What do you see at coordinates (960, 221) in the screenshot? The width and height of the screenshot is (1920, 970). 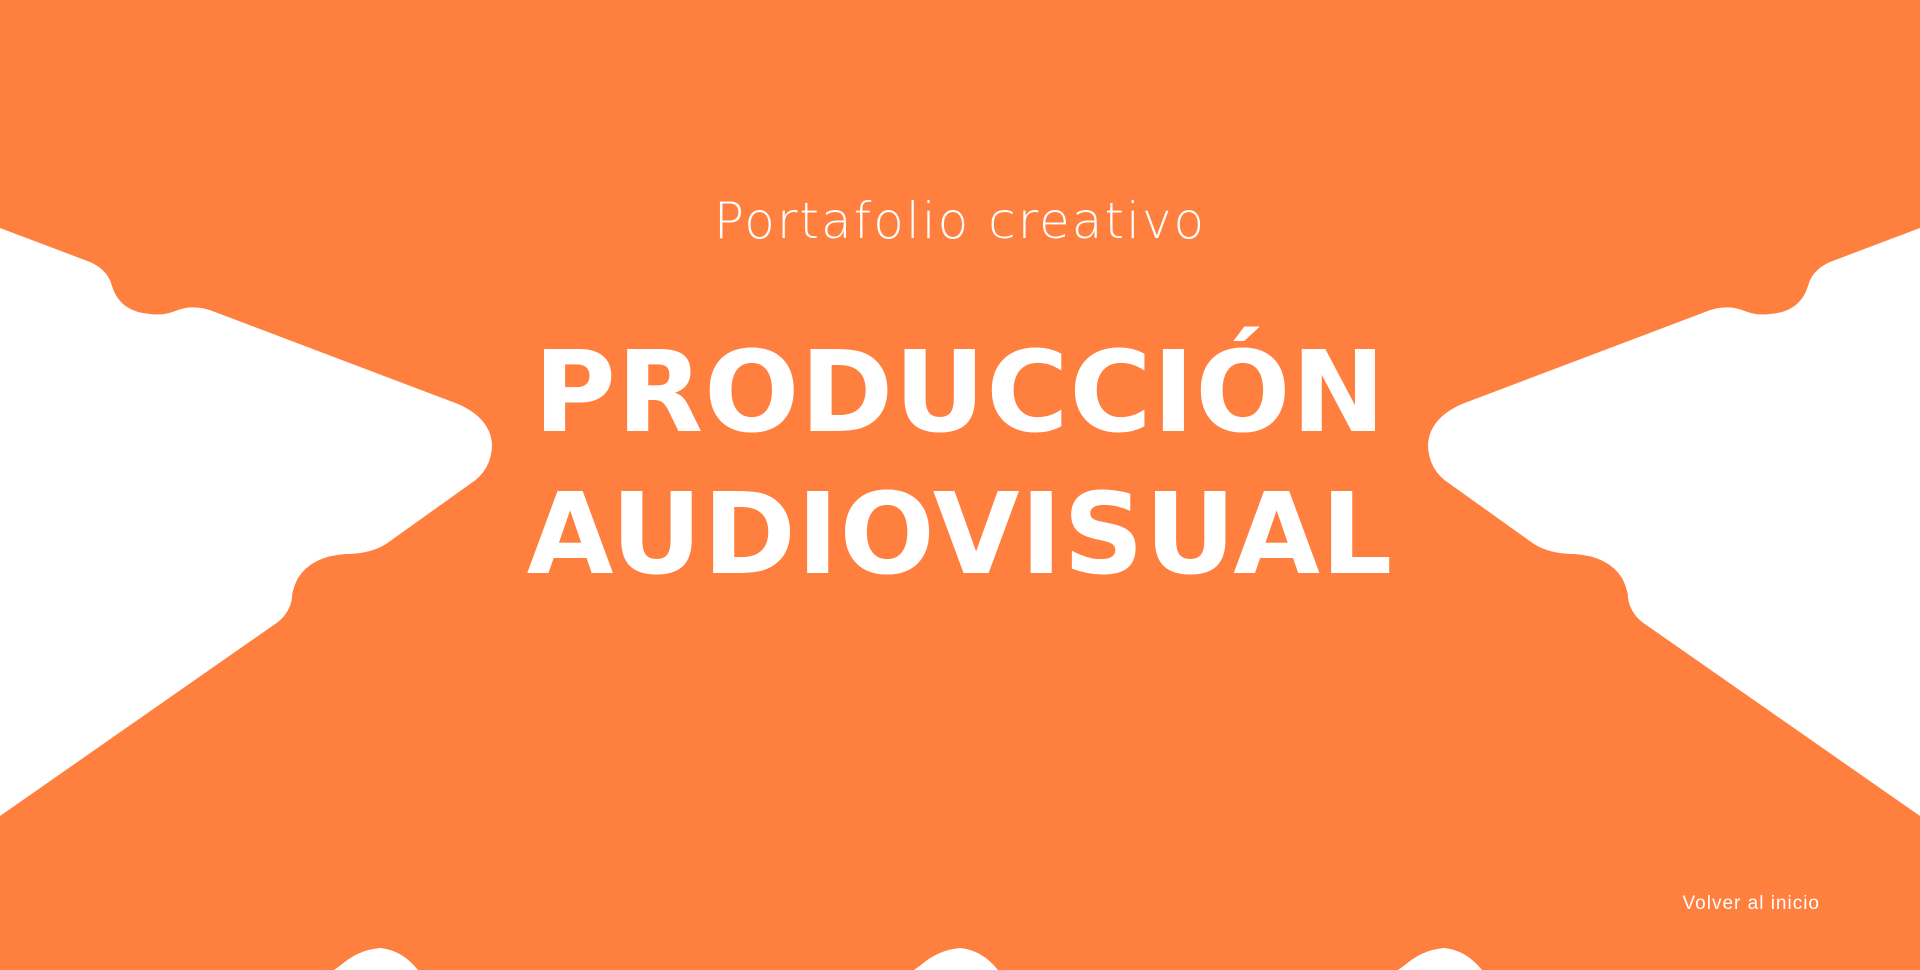 I see `hero-subtitle: Portafolio creativo` at bounding box center [960, 221].